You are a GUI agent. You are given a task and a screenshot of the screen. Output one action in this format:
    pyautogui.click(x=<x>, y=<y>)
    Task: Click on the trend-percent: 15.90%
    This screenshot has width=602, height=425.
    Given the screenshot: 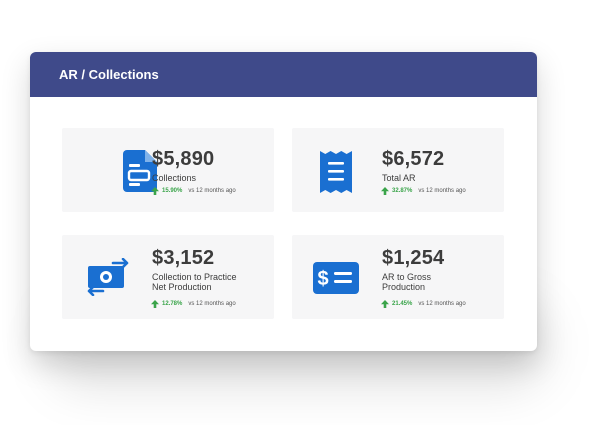 What is the action you would take?
    pyautogui.click(x=172, y=191)
    